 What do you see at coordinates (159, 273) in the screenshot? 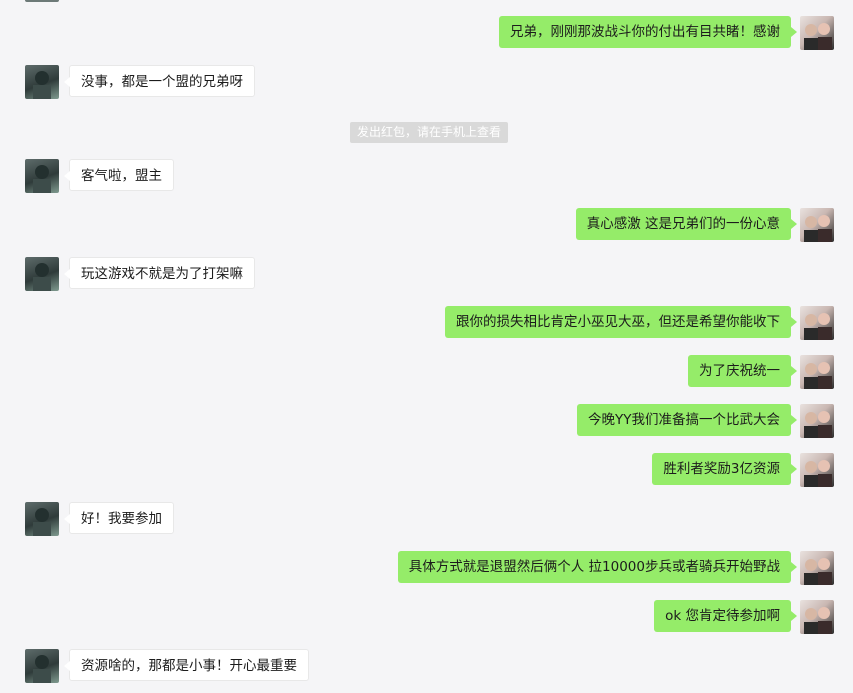
I see `message-bubble-incoming: 玩这游戏不就是为了打架嘛` at bounding box center [159, 273].